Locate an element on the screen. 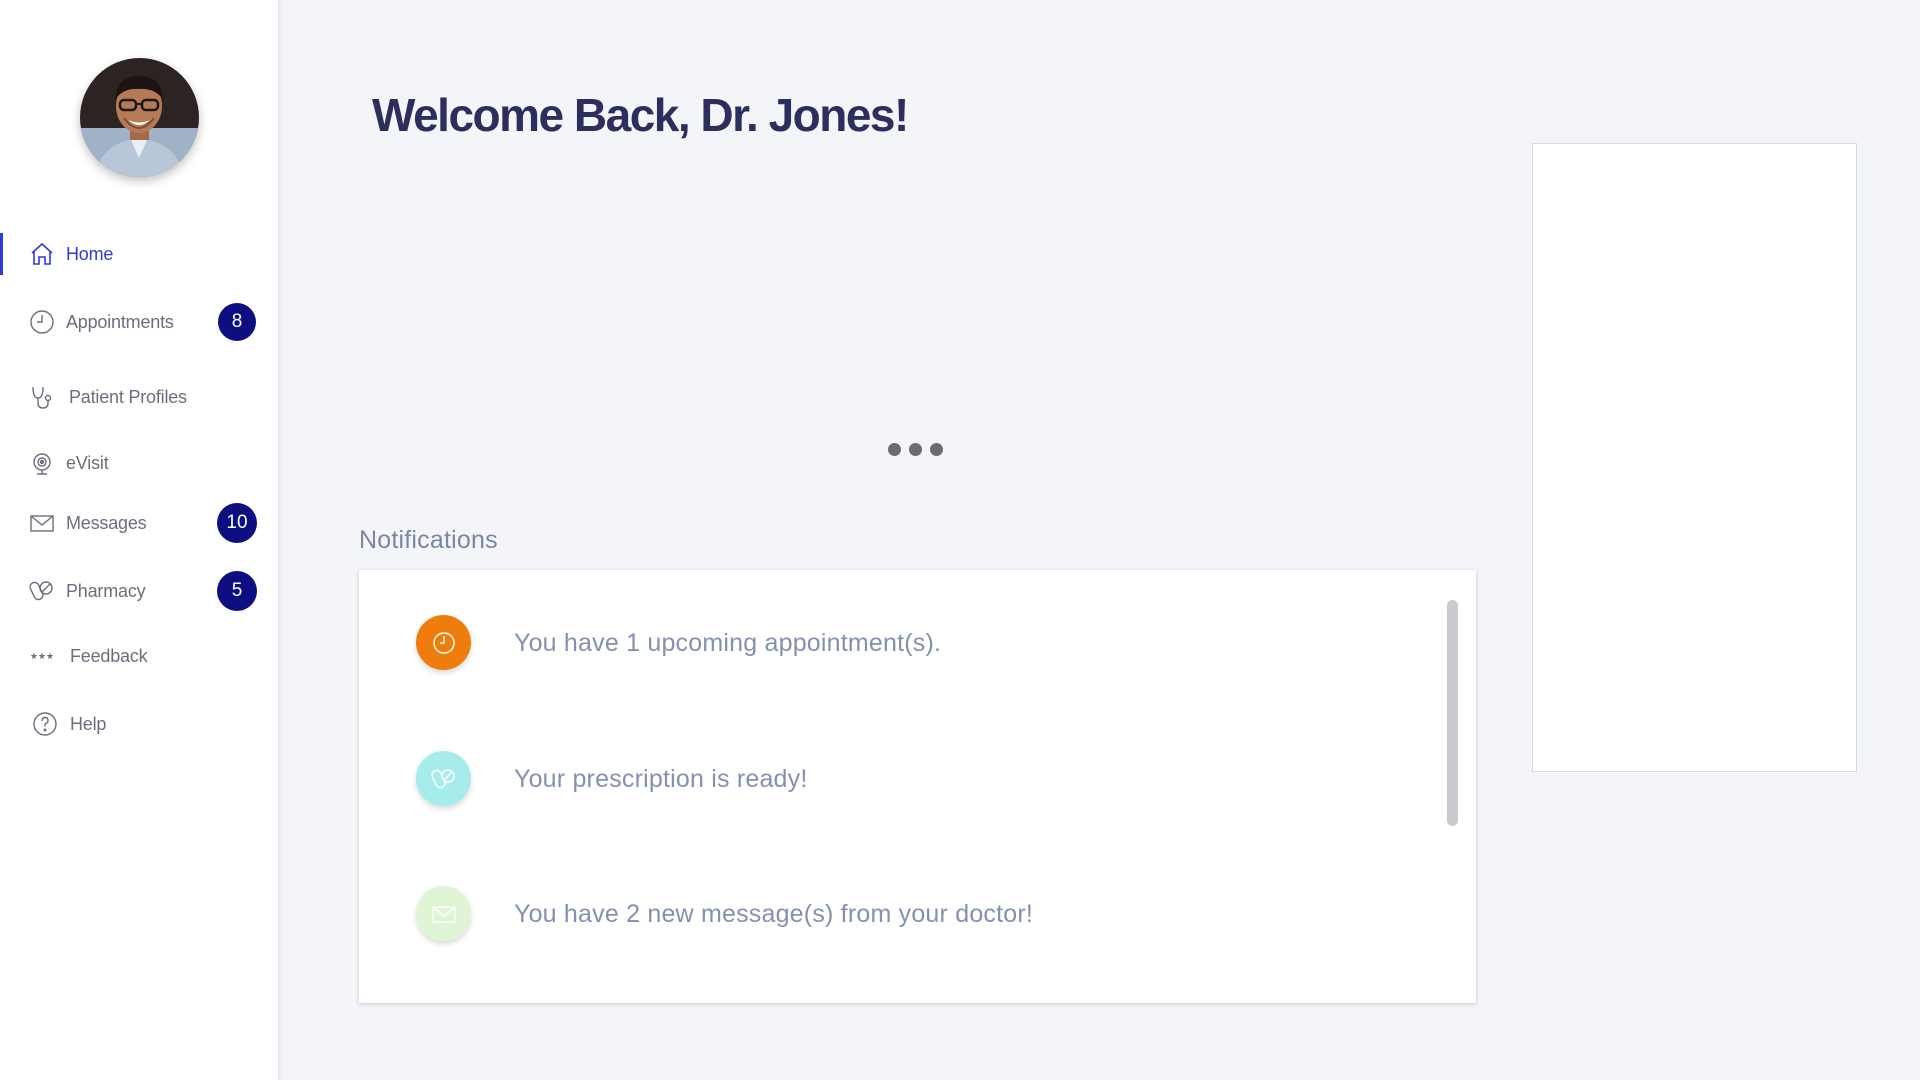 This screenshot has height=1080, width=1920. sidebar-item-label: eVisit is located at coordinates (87, 462).